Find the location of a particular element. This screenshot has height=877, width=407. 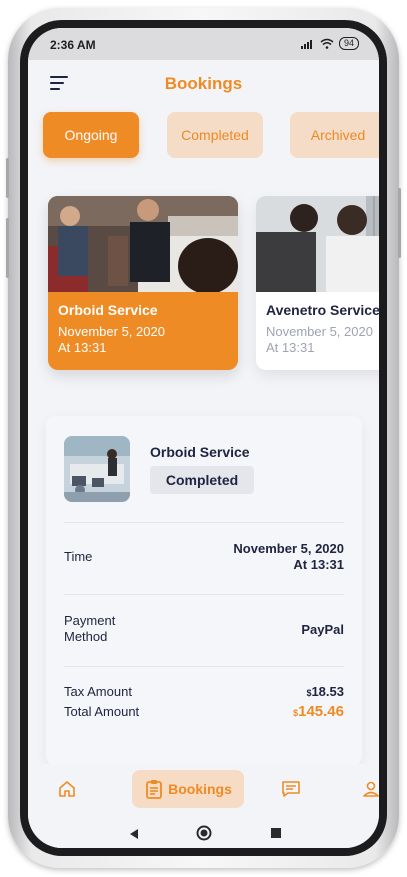

service-name: Avenetro Service is located at coordinates (322, 310).